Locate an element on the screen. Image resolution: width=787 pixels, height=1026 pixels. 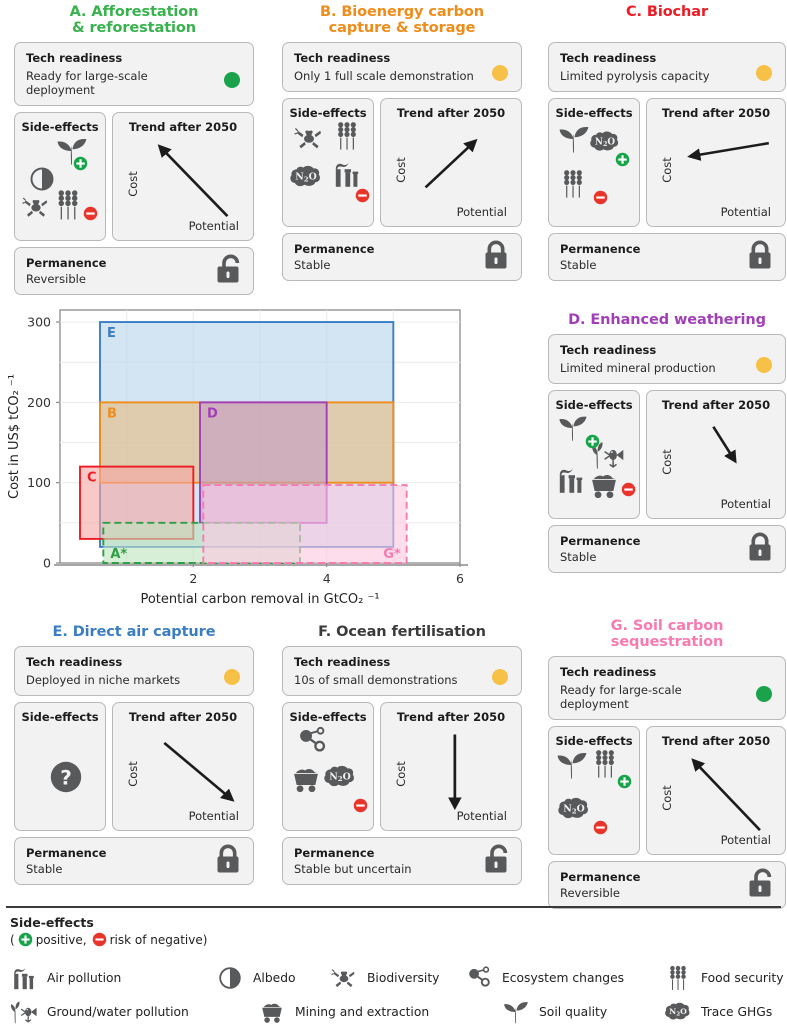
permanence-value: Stable but uncertain is located at coordinates (353, 869).